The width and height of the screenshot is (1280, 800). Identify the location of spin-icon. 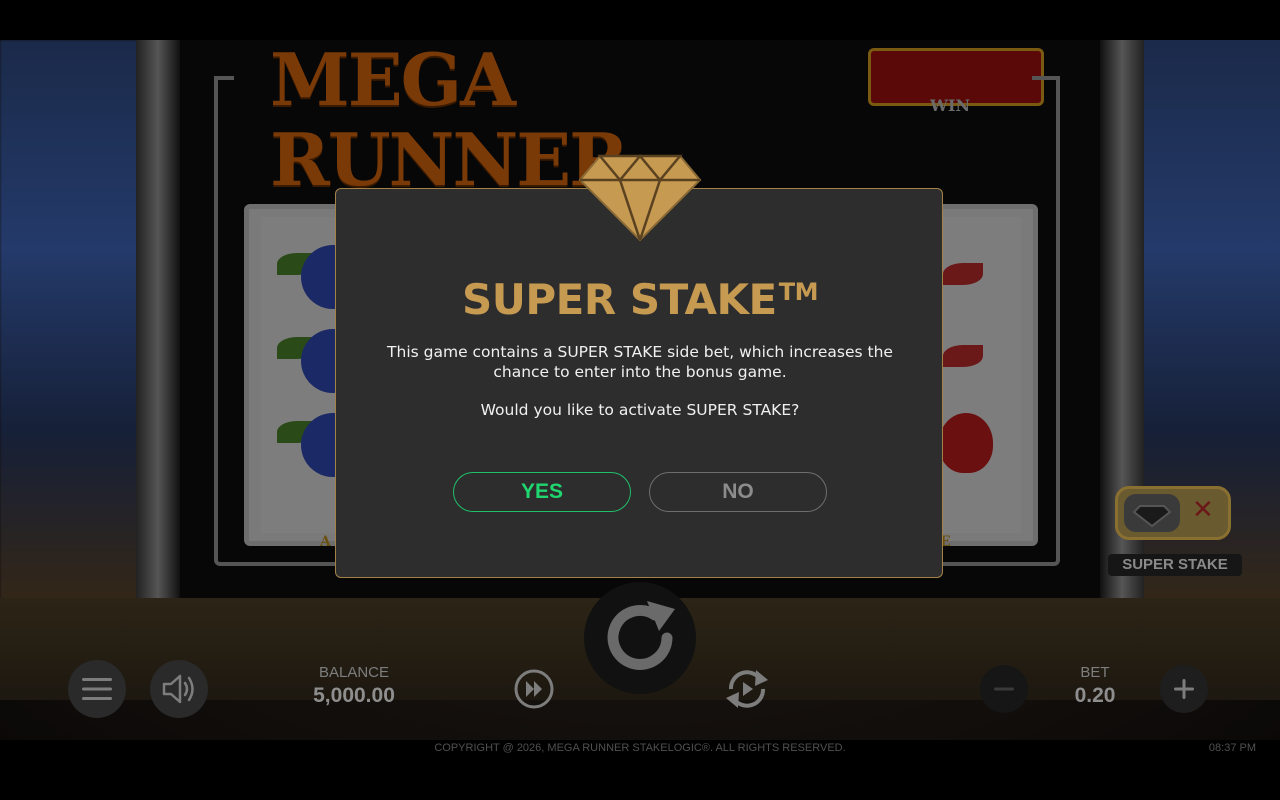
(641, 635).